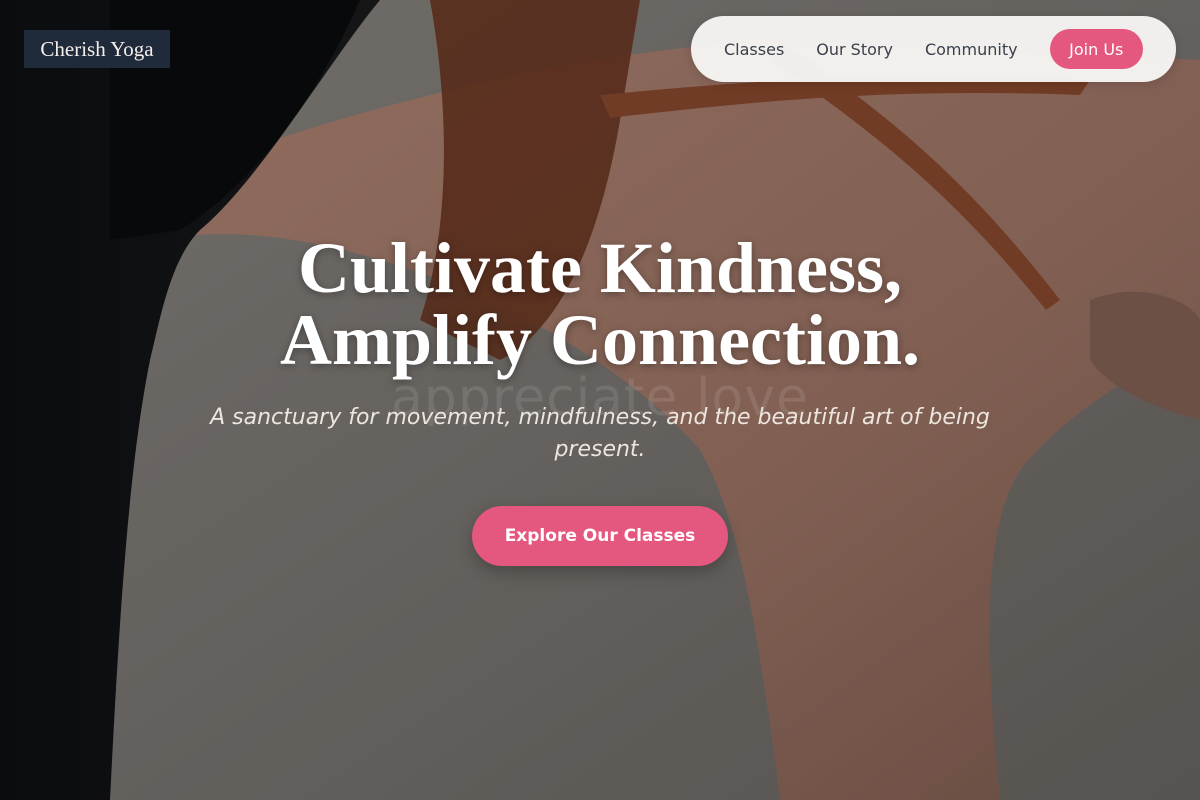  Describe the element at coordinates (600, 536) in the screenshot. I see `explore-classes-button: Explore Our Classes` at that location.